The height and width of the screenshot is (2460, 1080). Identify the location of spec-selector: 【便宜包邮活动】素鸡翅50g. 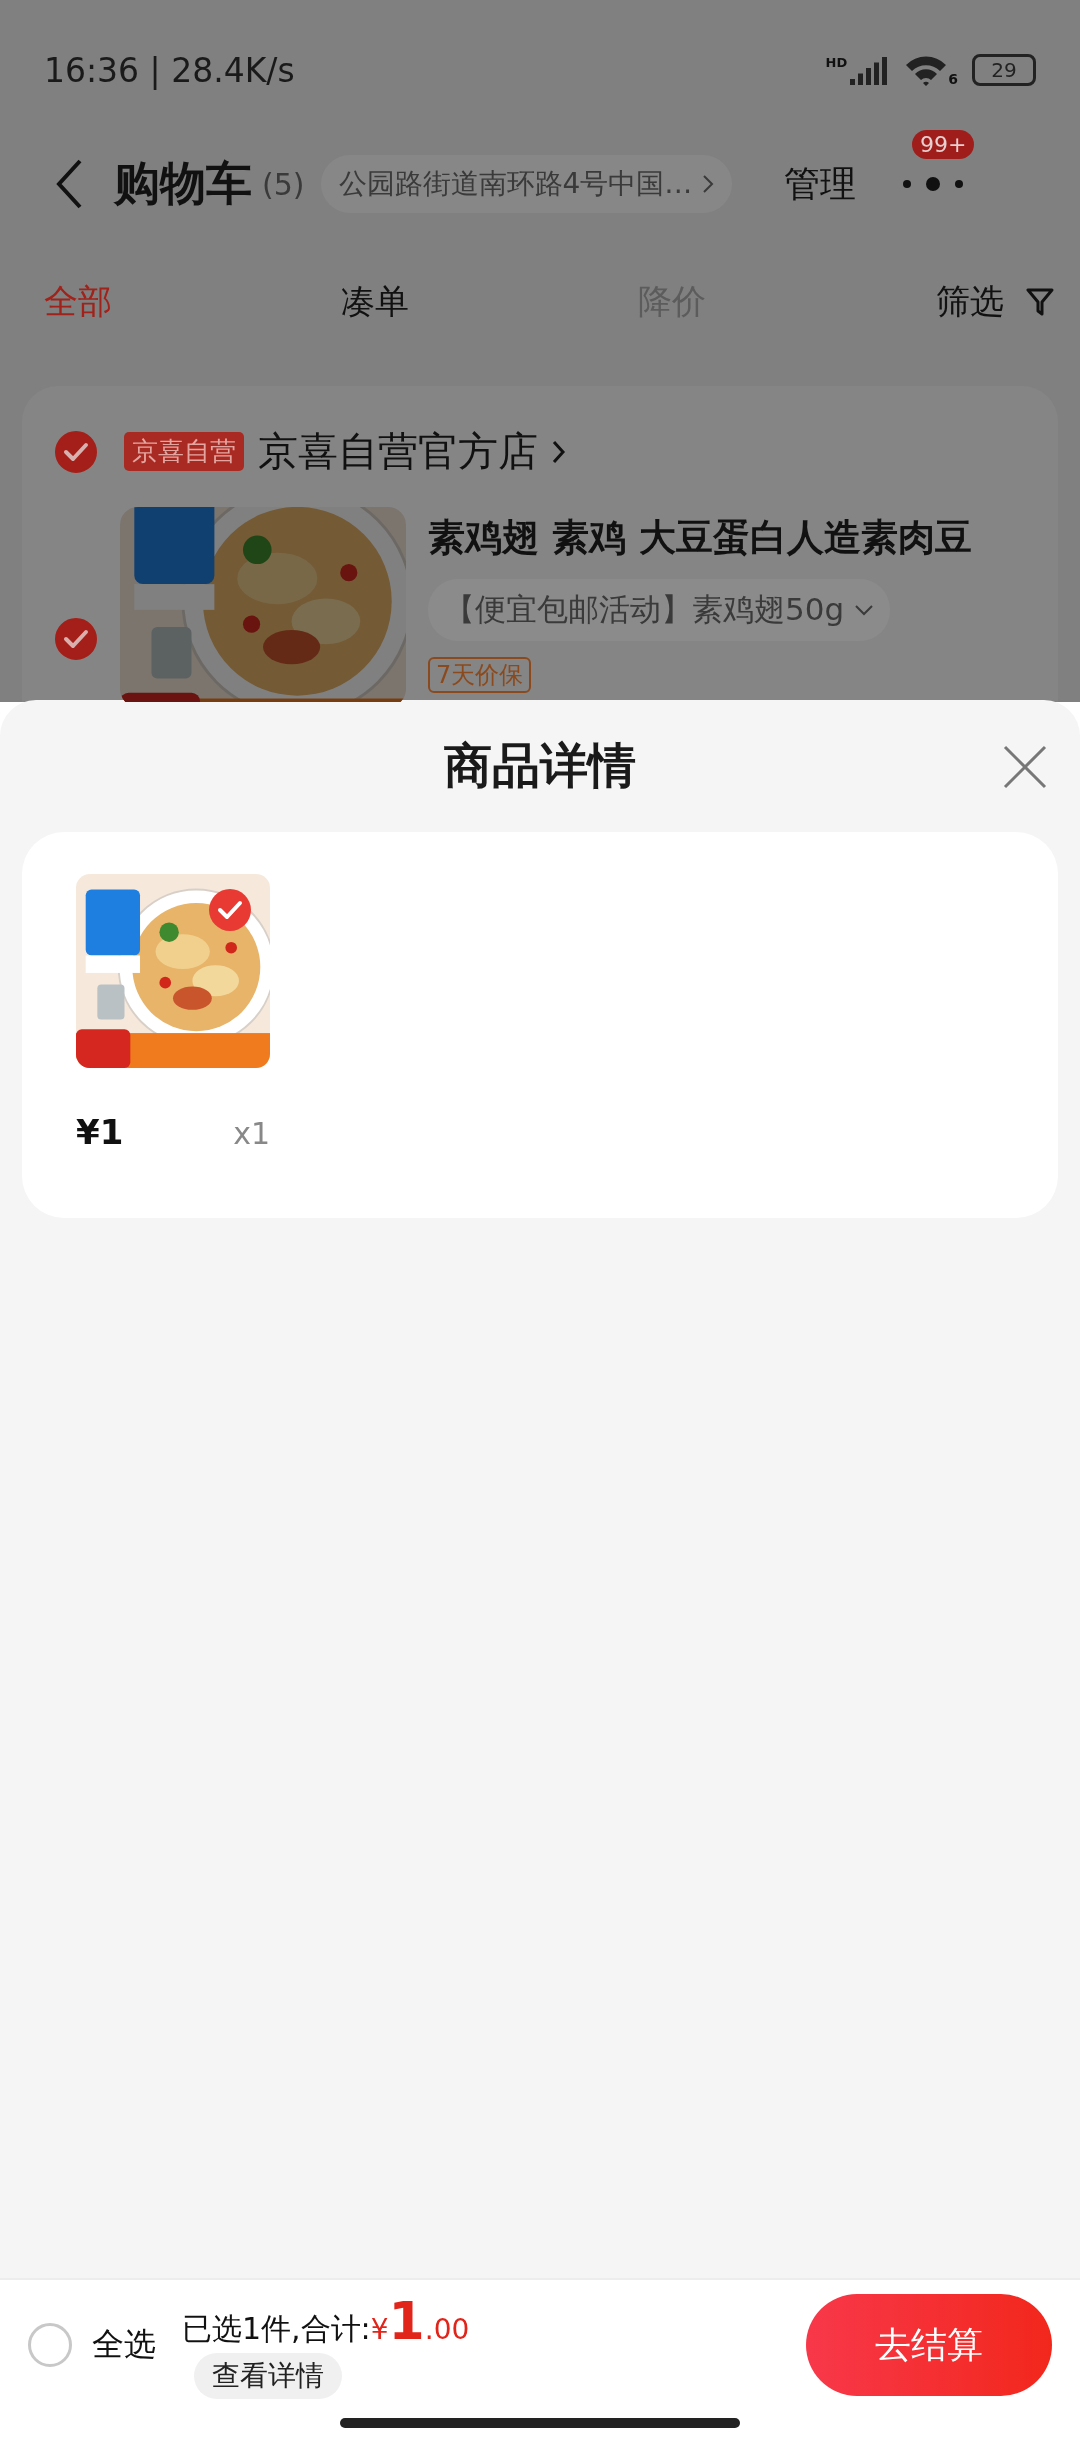
(659, 610).